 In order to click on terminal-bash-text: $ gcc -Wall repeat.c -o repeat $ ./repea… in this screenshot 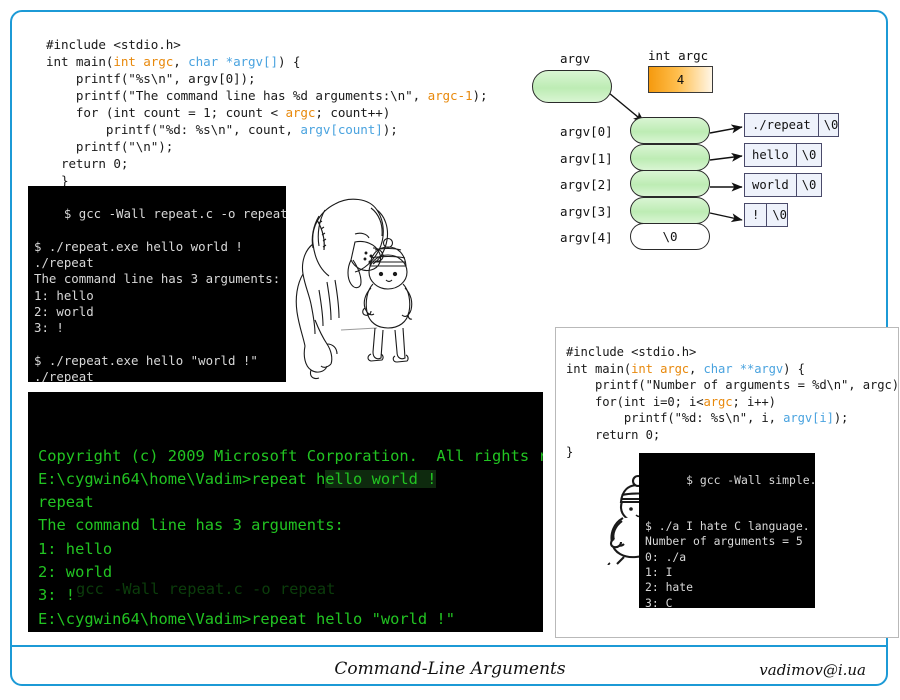, I will do `click(160, 294)`.